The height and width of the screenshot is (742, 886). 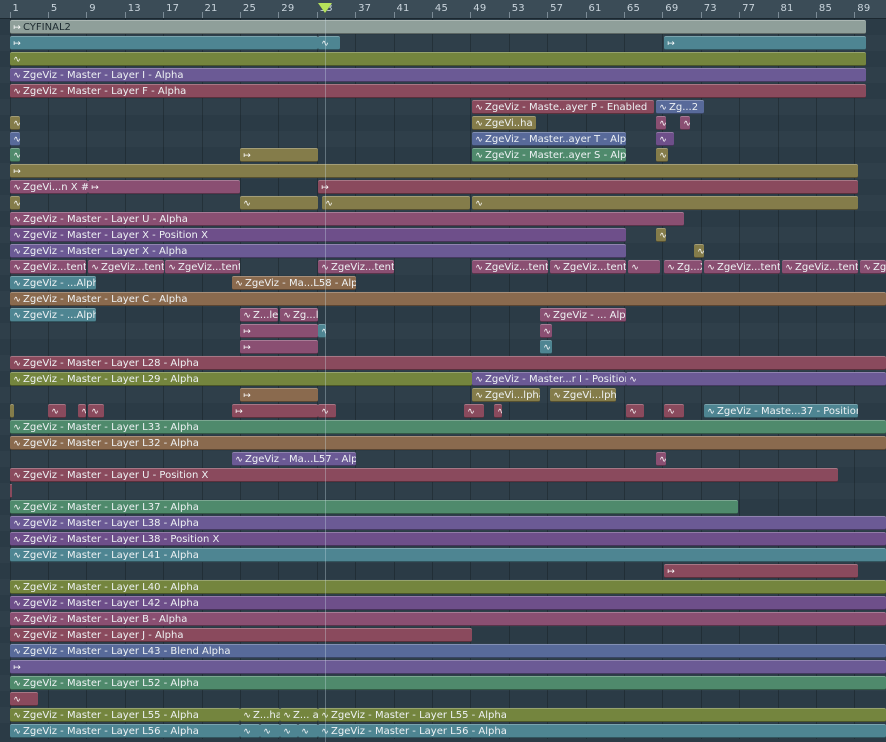 I want to click on playlist-track-lane: ∿ZgeViz - Ma...L57 - Alpha∿, so click(x=443, y=459).